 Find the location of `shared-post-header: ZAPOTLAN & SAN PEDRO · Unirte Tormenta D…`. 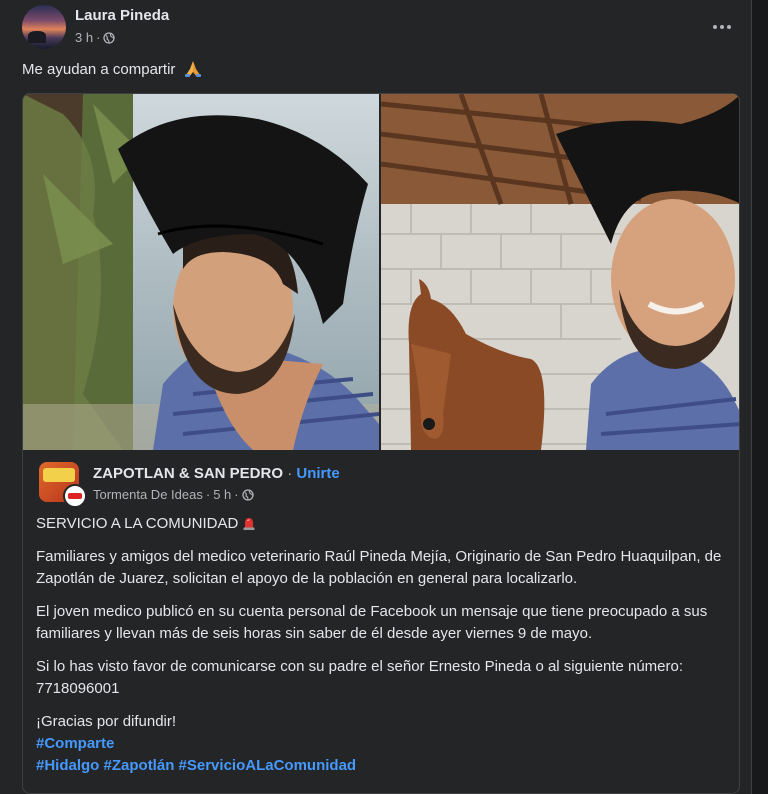

shared-post-header: ZAPOTLAN & SAN PEDRO · Unirte Tormenta D… is located at coordinates (379, 485).